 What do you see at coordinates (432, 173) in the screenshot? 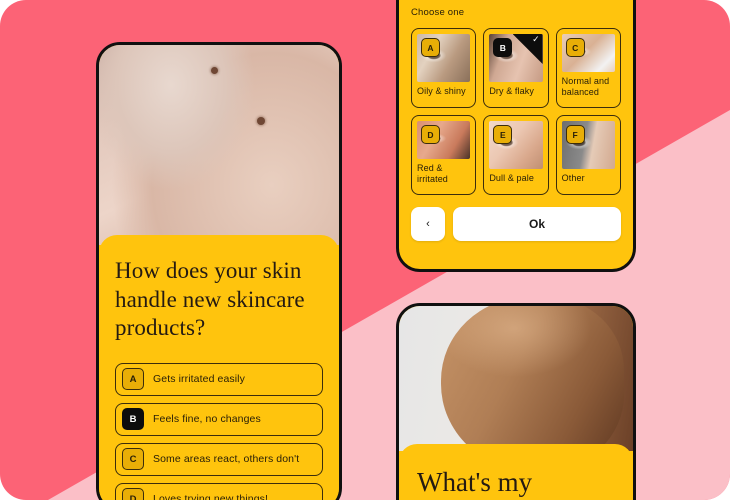
I see `card-label-d: Red & irritated` at bounding box center [432, 173].